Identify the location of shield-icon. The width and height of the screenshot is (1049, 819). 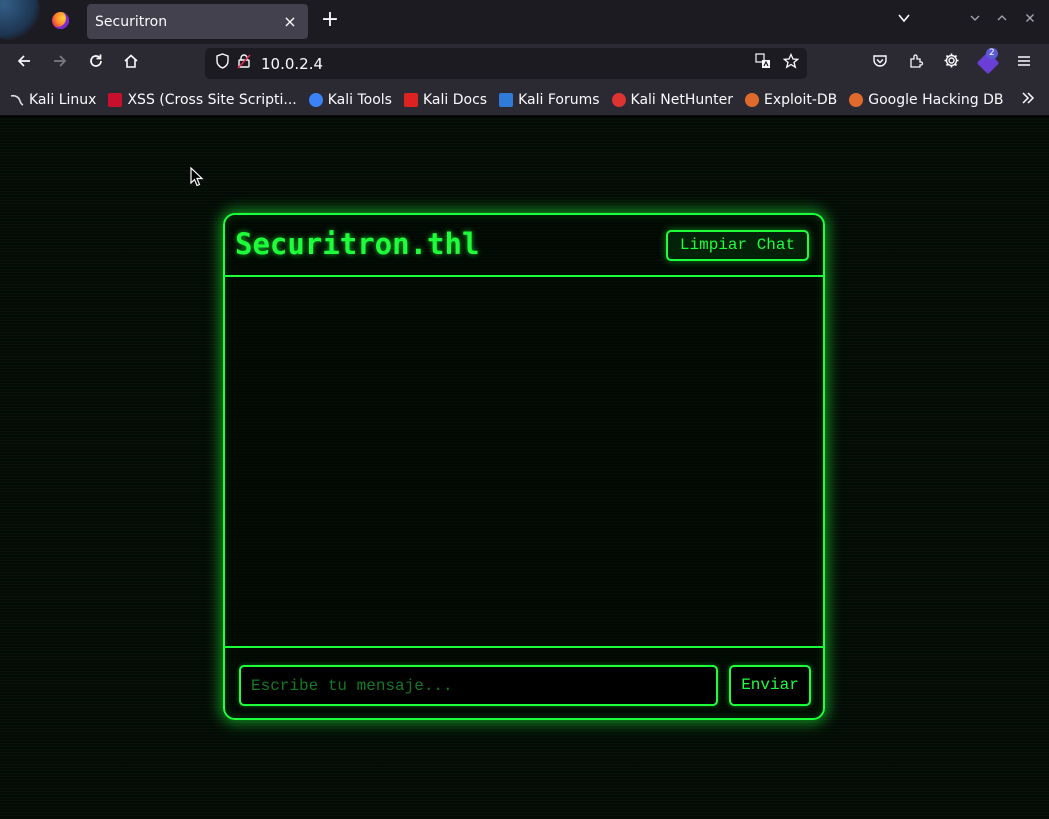
(222, 63).